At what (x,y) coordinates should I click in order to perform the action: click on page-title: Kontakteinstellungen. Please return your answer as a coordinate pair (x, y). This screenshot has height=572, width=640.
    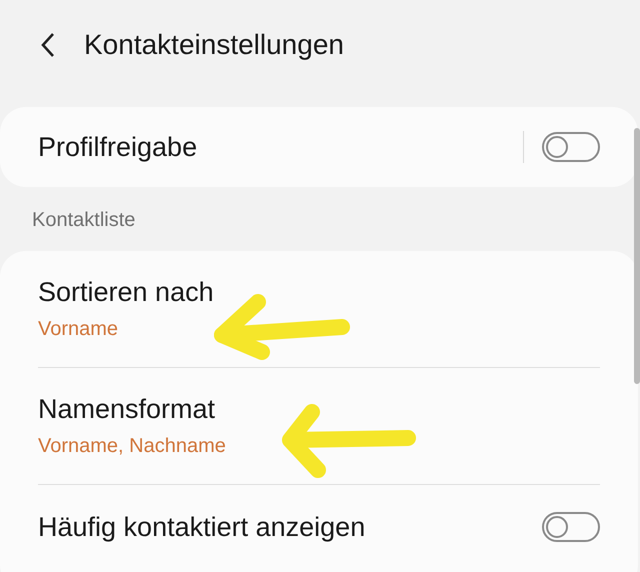
    Looking at the image, I should click on (214, 45).